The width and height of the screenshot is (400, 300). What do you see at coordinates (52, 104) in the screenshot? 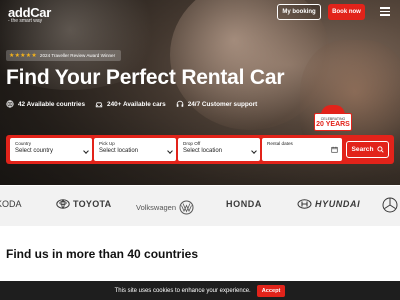
I see `feature-countries-label: 42 Available countries` at bounding box center [52, 104].